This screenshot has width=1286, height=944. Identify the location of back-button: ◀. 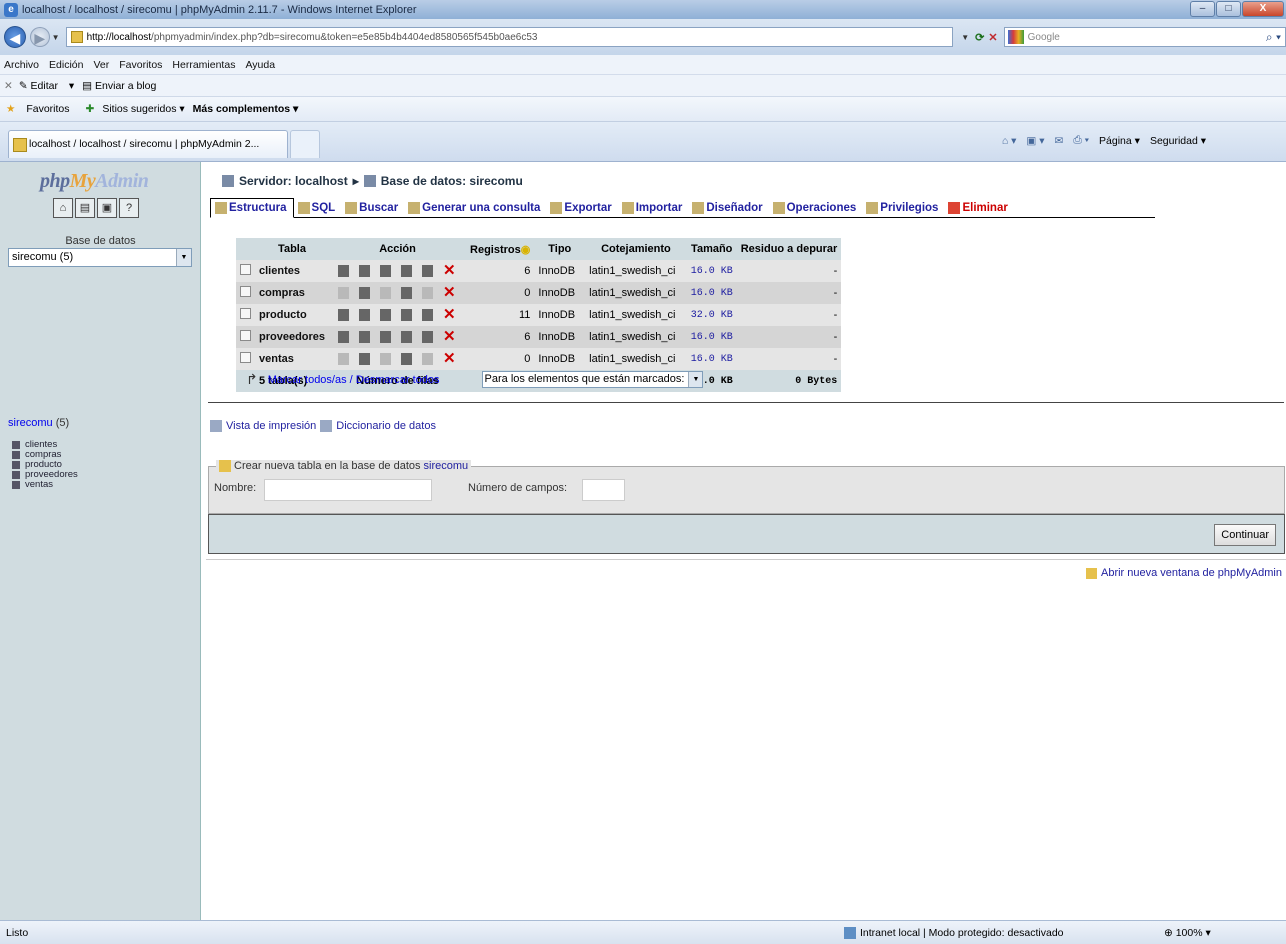
(15, 37).